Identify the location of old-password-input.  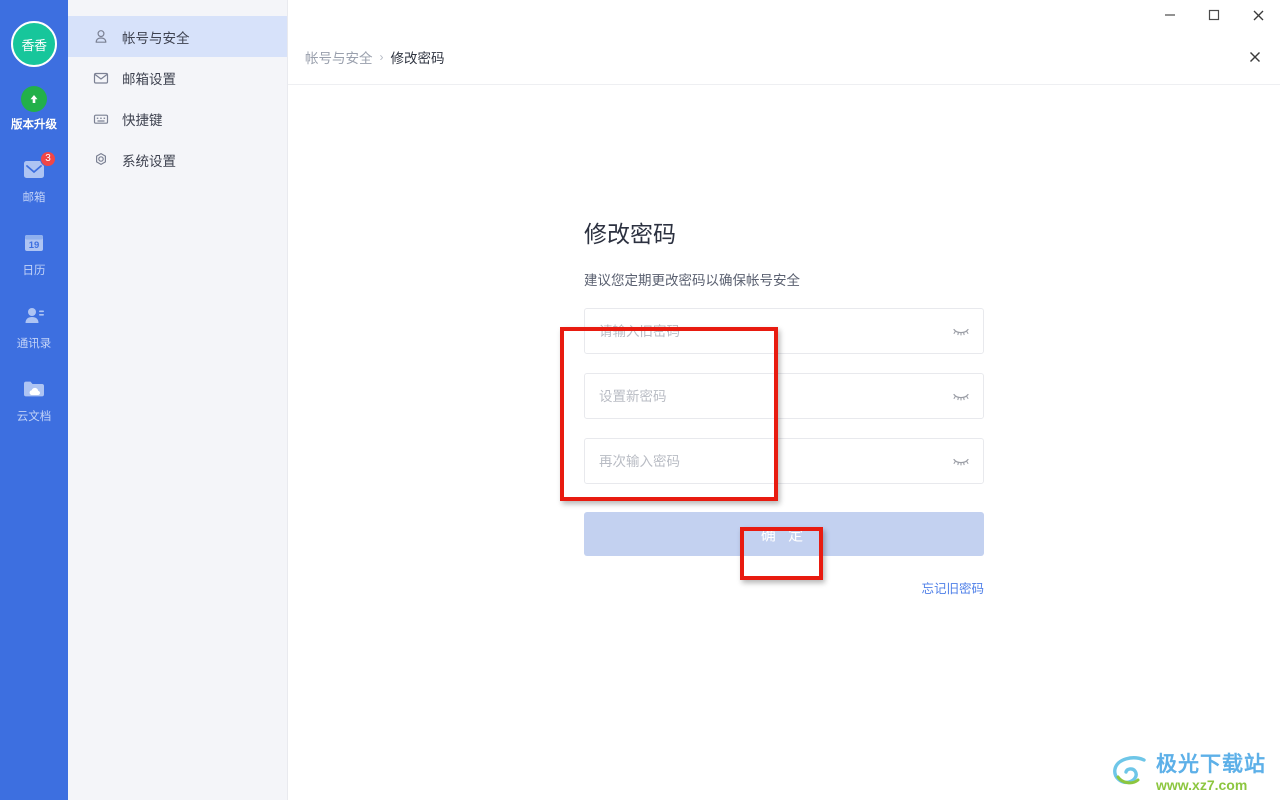
(784, 331).